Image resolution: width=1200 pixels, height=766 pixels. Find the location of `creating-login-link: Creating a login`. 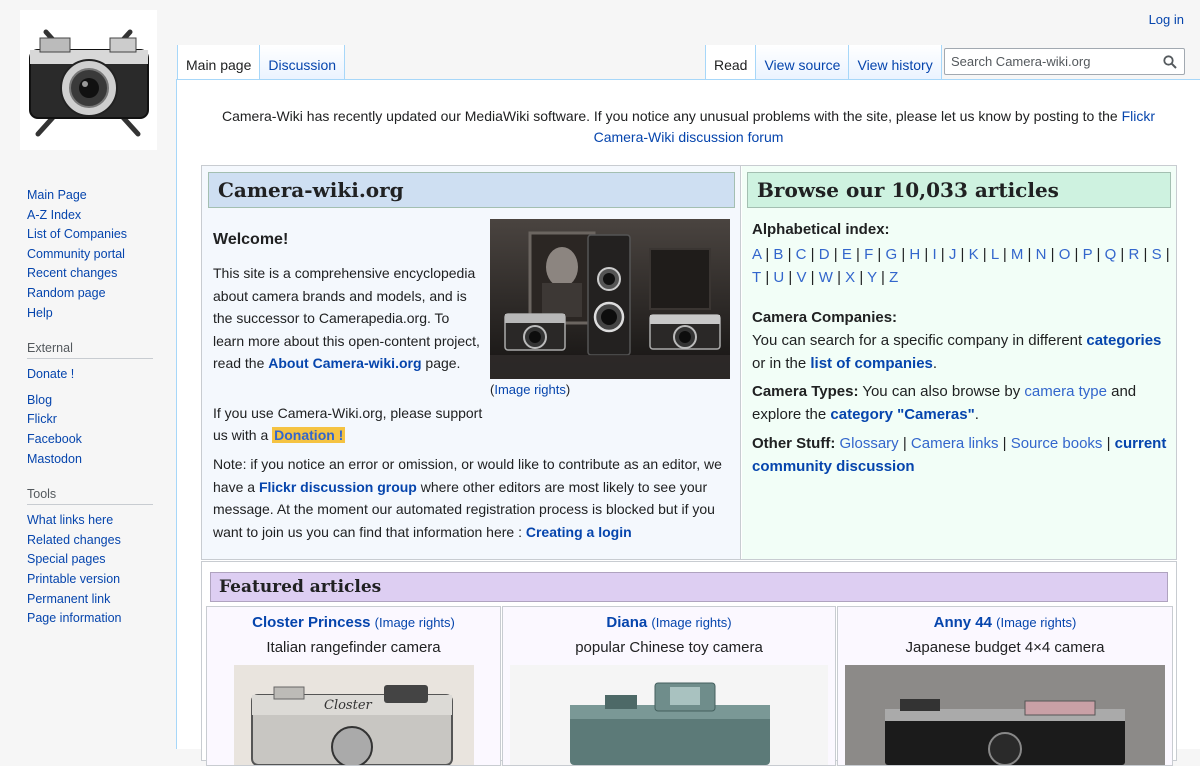

creating-login-link: Creating a login is located at coordinates (579, 532).